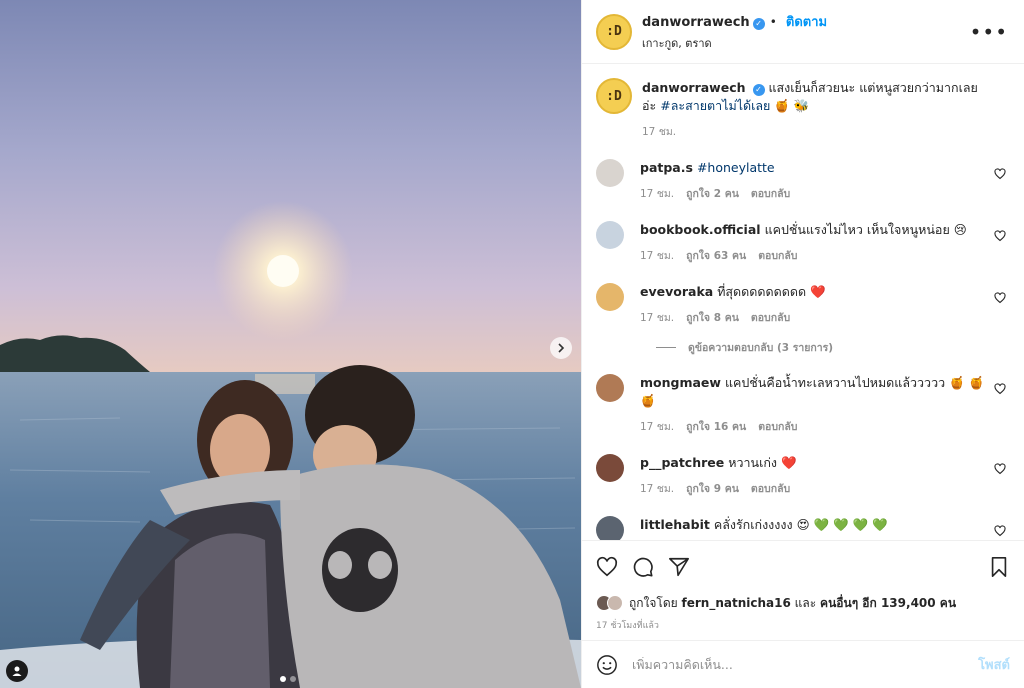 Image resolution: width=1024 pixels, height=688 pixels. I want to click on caption-time: 17 ชม., so click(659, 132).